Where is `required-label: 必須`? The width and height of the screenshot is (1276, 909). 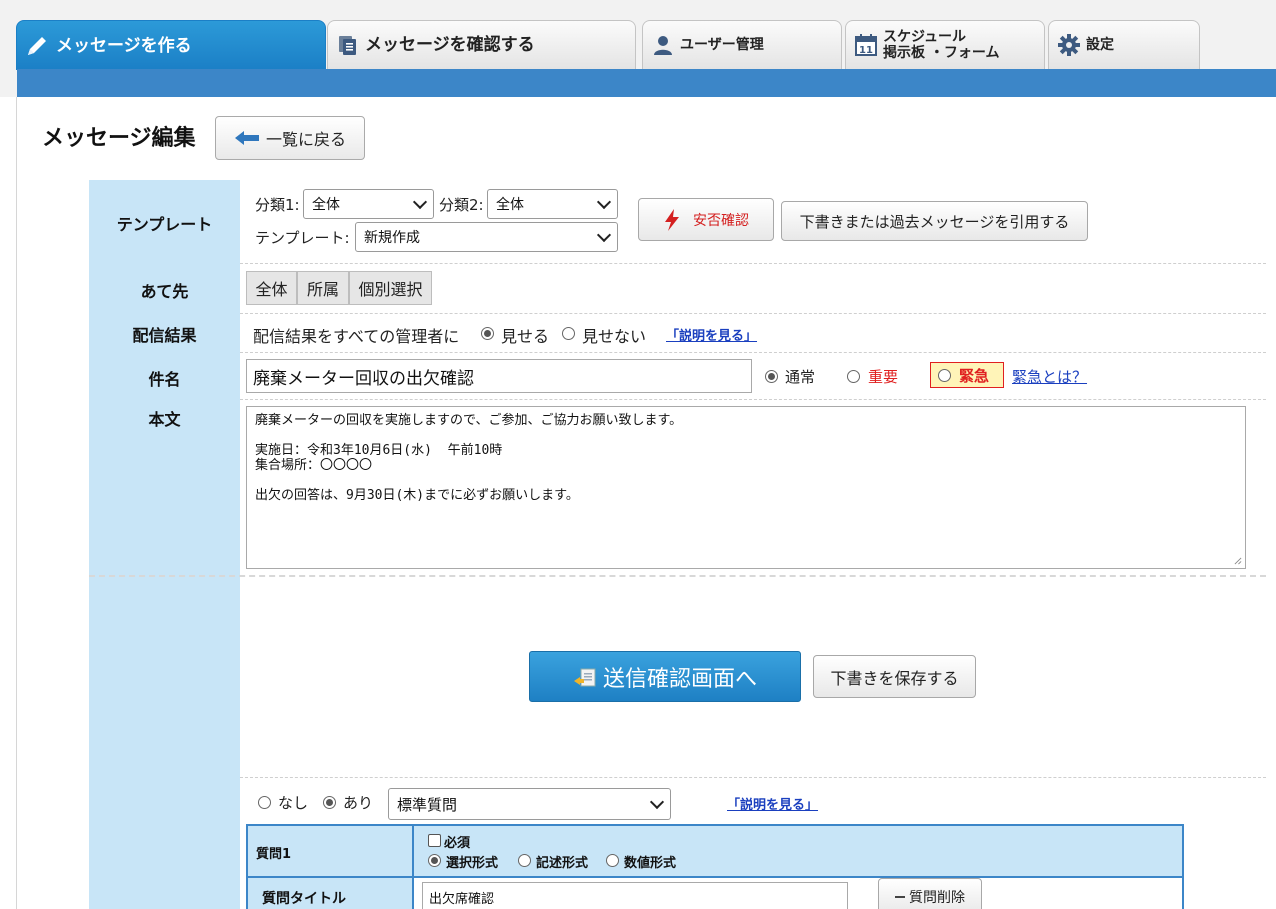 required-label: 必須 is located at coordinates (457, 843).